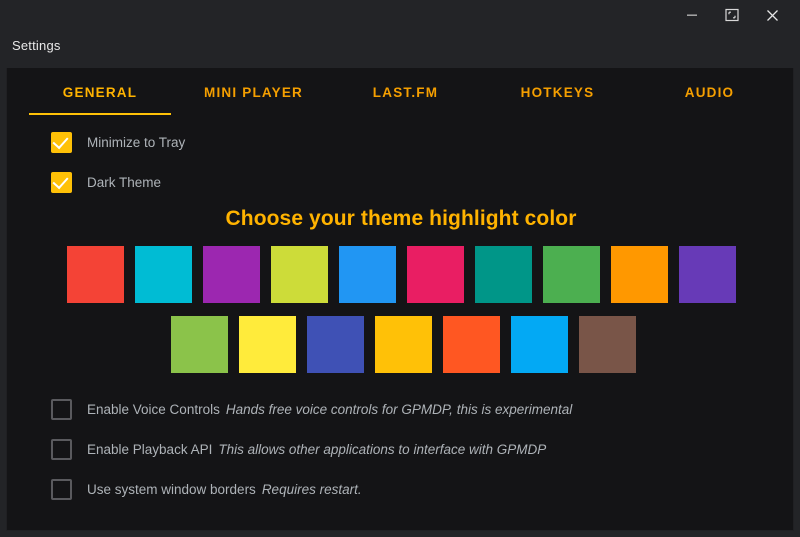 The height and width of the screenshot is (537, 800). Describe the element at coordinates (100, 114) in the screenshot. I see `tab-active-underline` at that location.